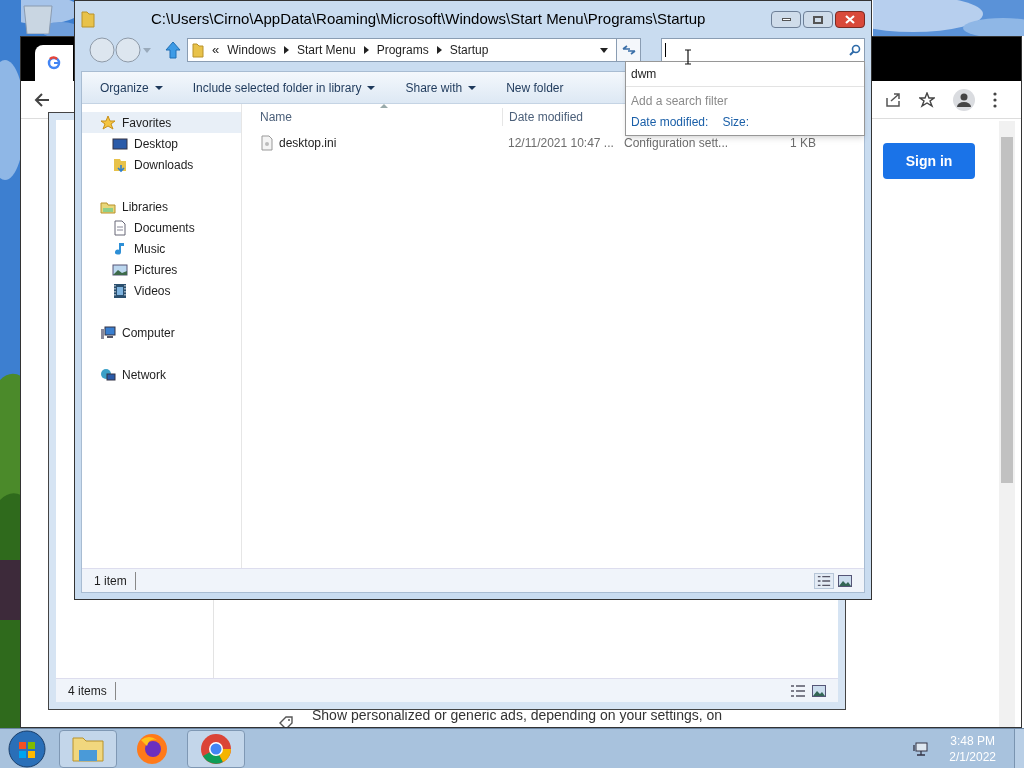 The image size is (1024, 768). I want to click on computer-icon, so click(108, 332).